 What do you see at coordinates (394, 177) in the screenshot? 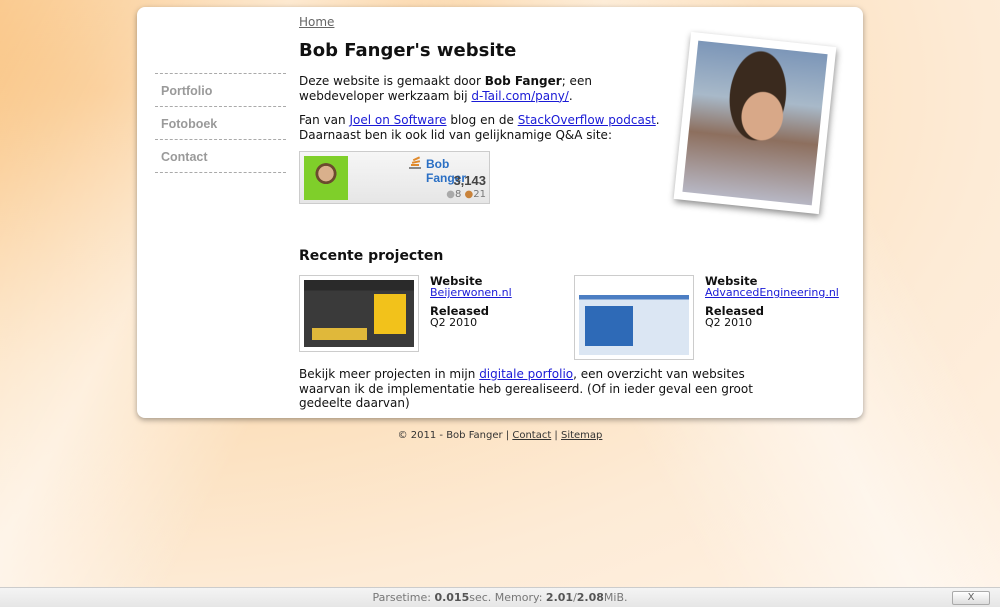
I see `stackoverflow-flair: Bob Fanger 3,143 ●8 ●21` at bounding box center [394, 177].